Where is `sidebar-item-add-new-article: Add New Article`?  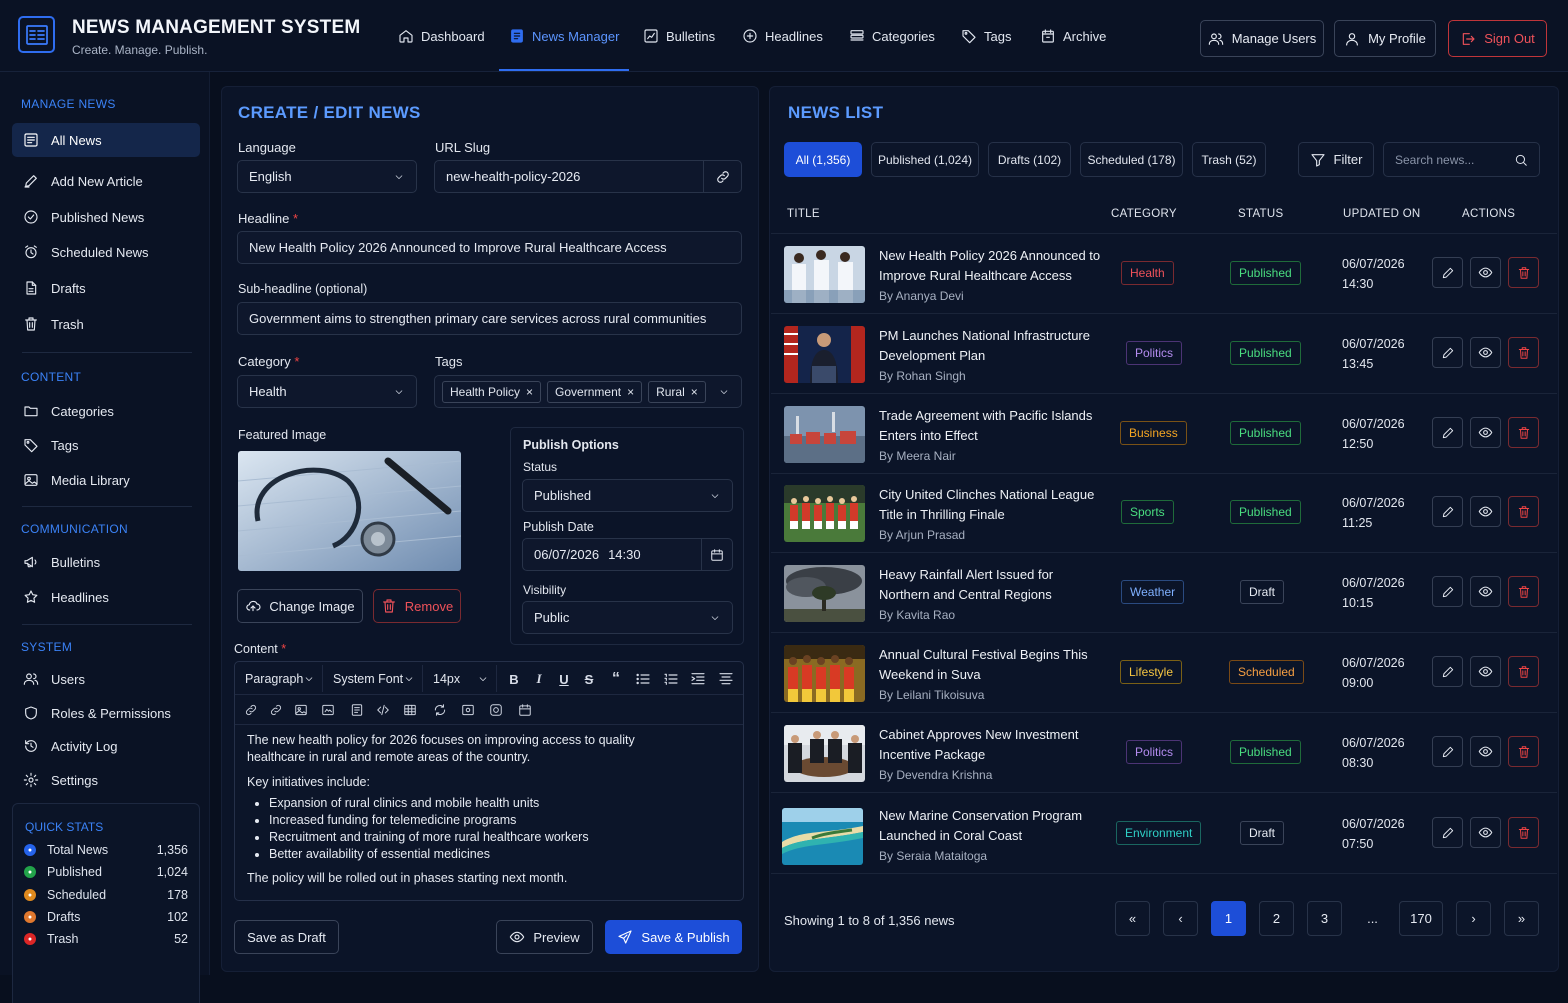 sidebar-item-add-new-article: Add New Article is located at coordinates (106, 181).